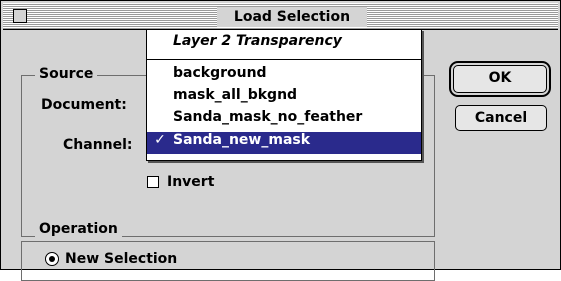  I want to click on menu-item-label: Sanda_new_mask, so click(242, 140).